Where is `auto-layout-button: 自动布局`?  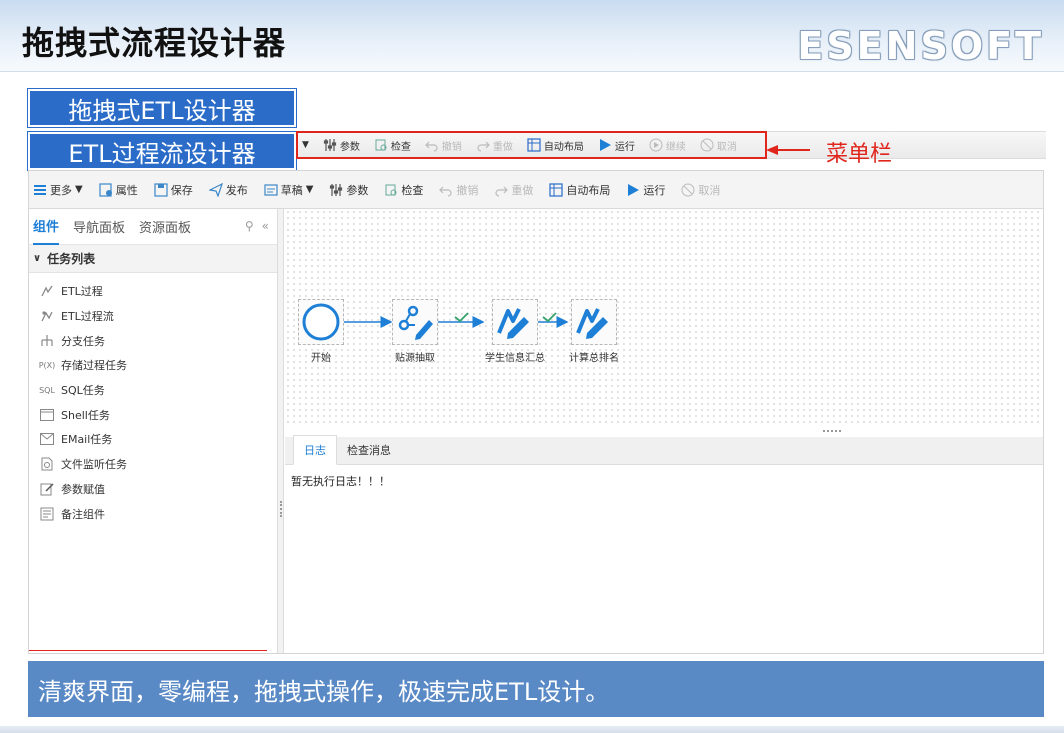
auto-layout-button: 自动布局 is located at coordinates (579, 190).